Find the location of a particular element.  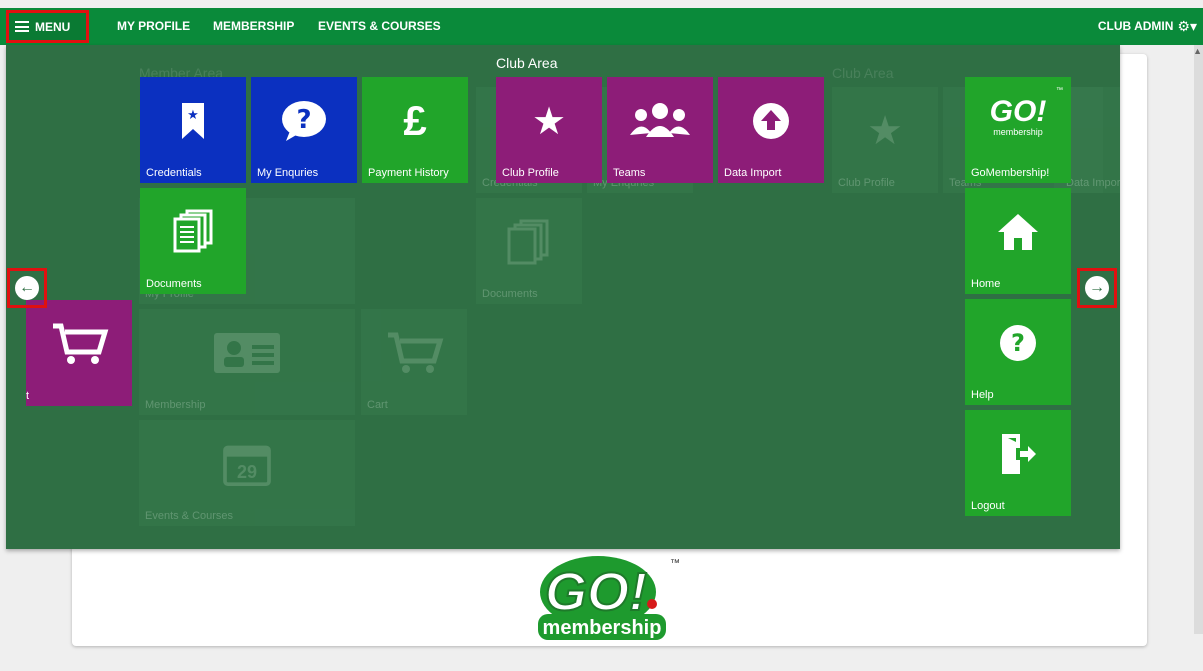

ghost-label: Cart is located at coordinates (377, 405).